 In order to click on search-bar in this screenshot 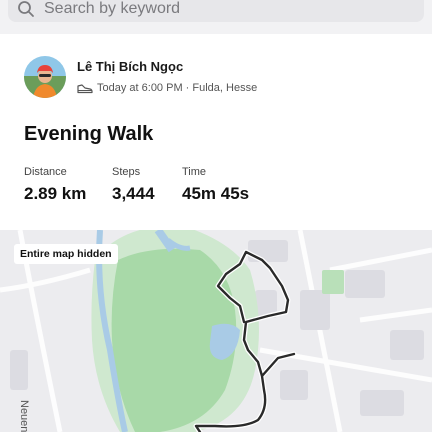, I will do `click(216, 11)`.